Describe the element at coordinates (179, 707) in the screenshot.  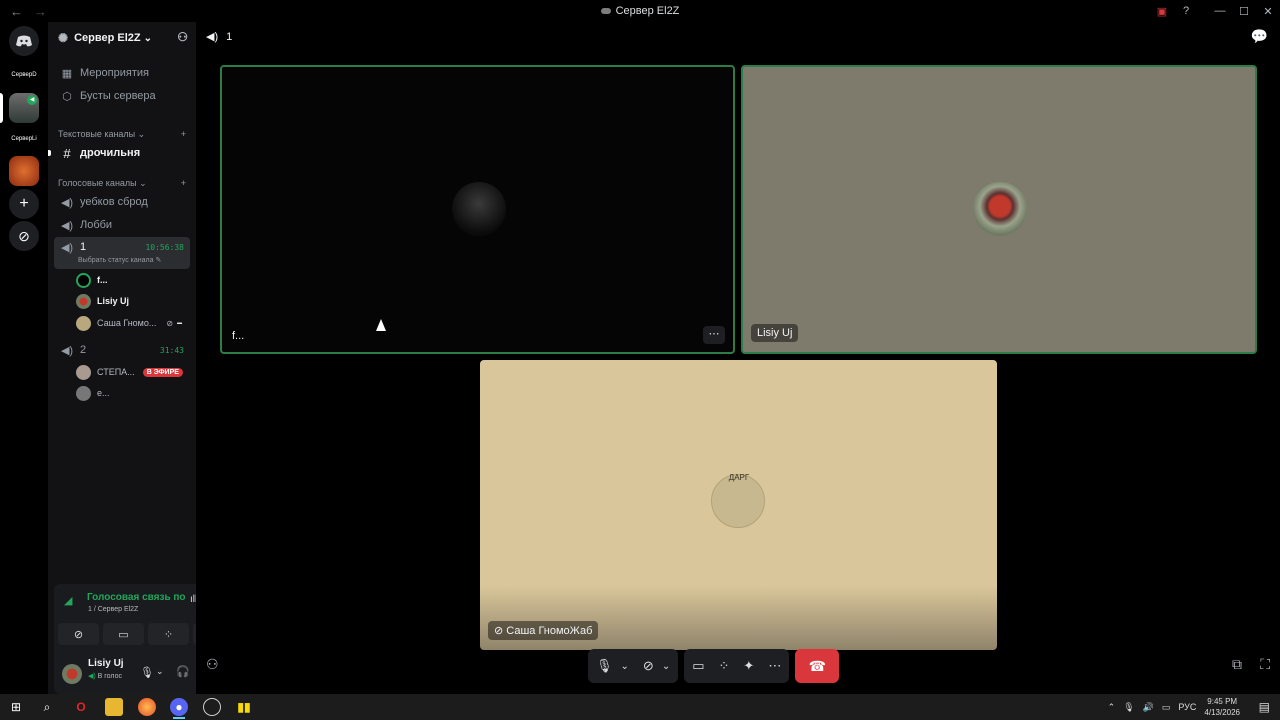
I see `discord-taskbar-icon: ●` at that location.